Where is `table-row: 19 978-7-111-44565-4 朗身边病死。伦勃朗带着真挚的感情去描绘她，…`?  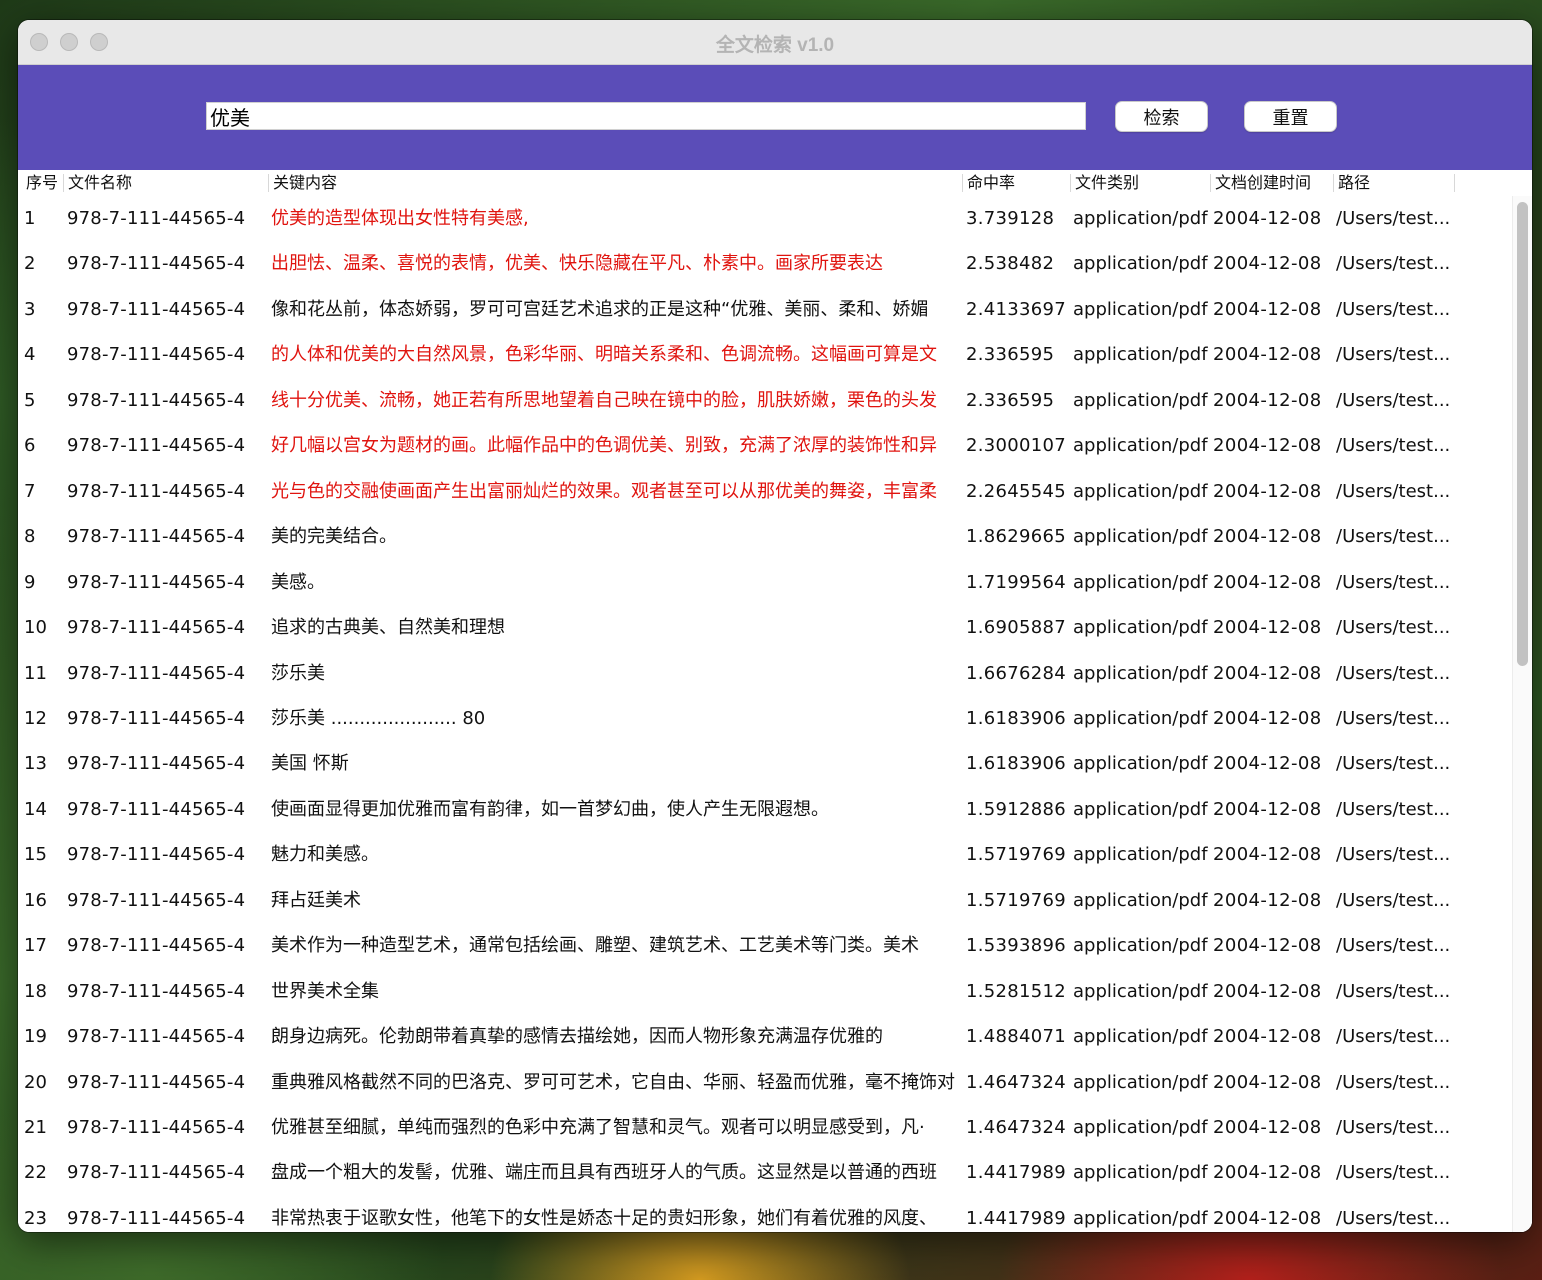 table-row: 19 978-7-111-44565-4 朗身边病死。伦勃朗带着真挚的感情去描绘她，… is located at coordinates (765, 1036).